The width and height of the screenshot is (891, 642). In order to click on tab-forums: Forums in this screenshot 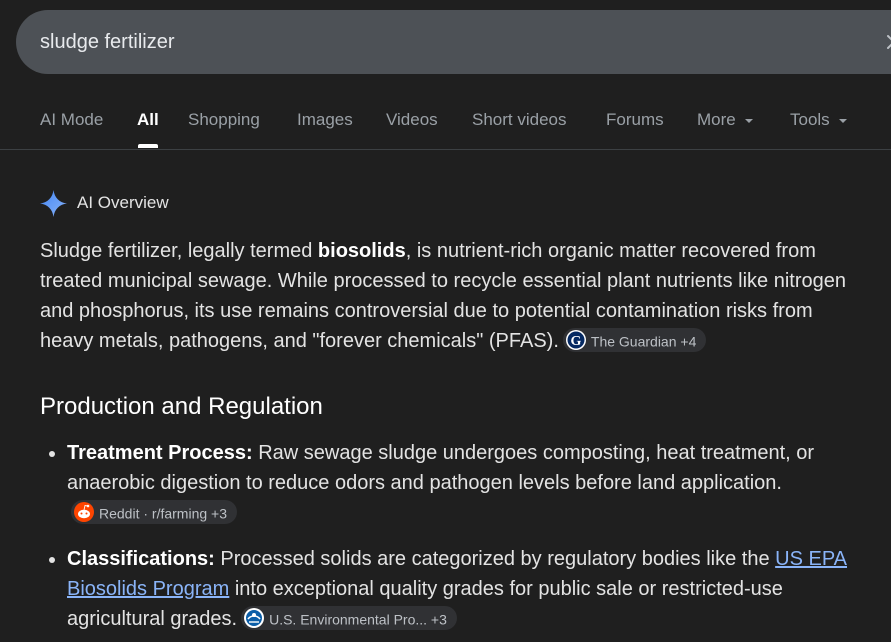, I will do `click(635, 120)`.